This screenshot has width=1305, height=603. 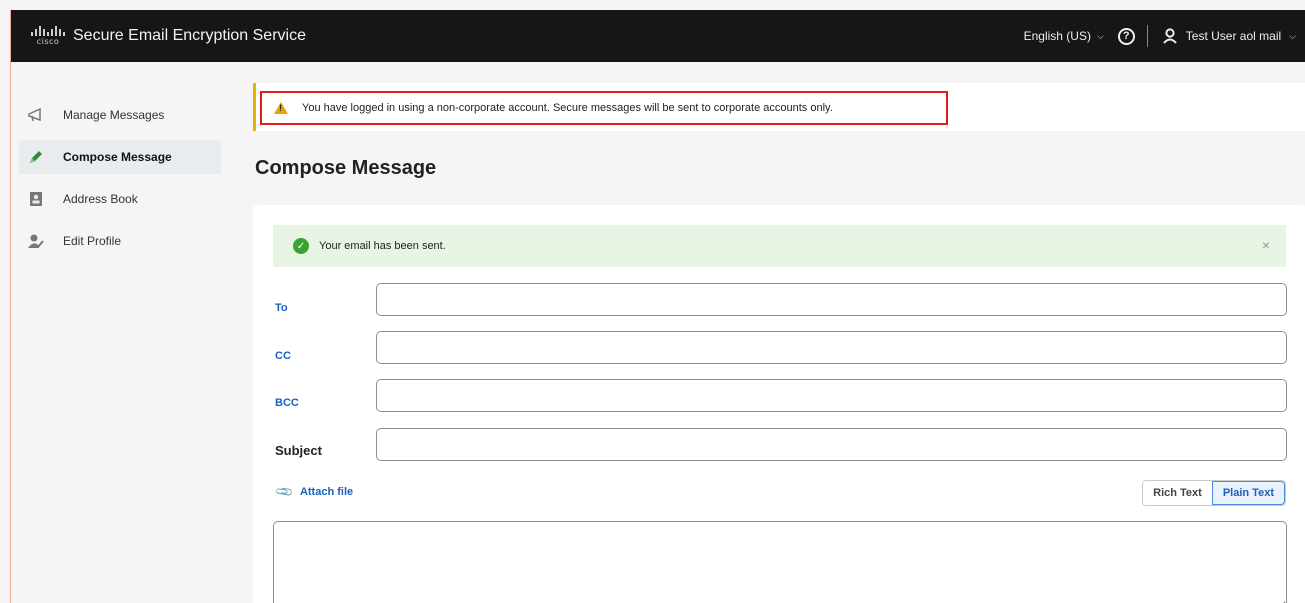 I want to click on subject-label: Subject, so click(x=298, y=450).